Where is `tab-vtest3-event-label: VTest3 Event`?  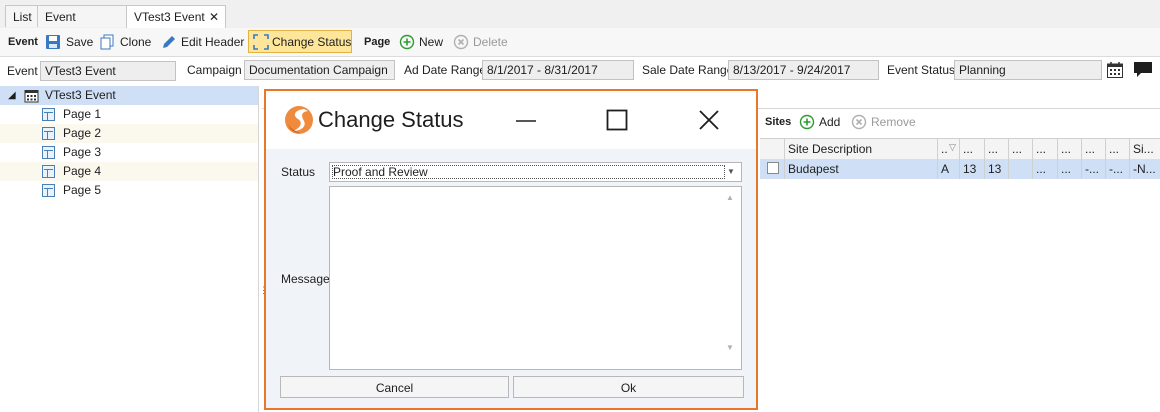
tab-vtest3-event-label: VTest3 Event is located at coordinates (169, 17).